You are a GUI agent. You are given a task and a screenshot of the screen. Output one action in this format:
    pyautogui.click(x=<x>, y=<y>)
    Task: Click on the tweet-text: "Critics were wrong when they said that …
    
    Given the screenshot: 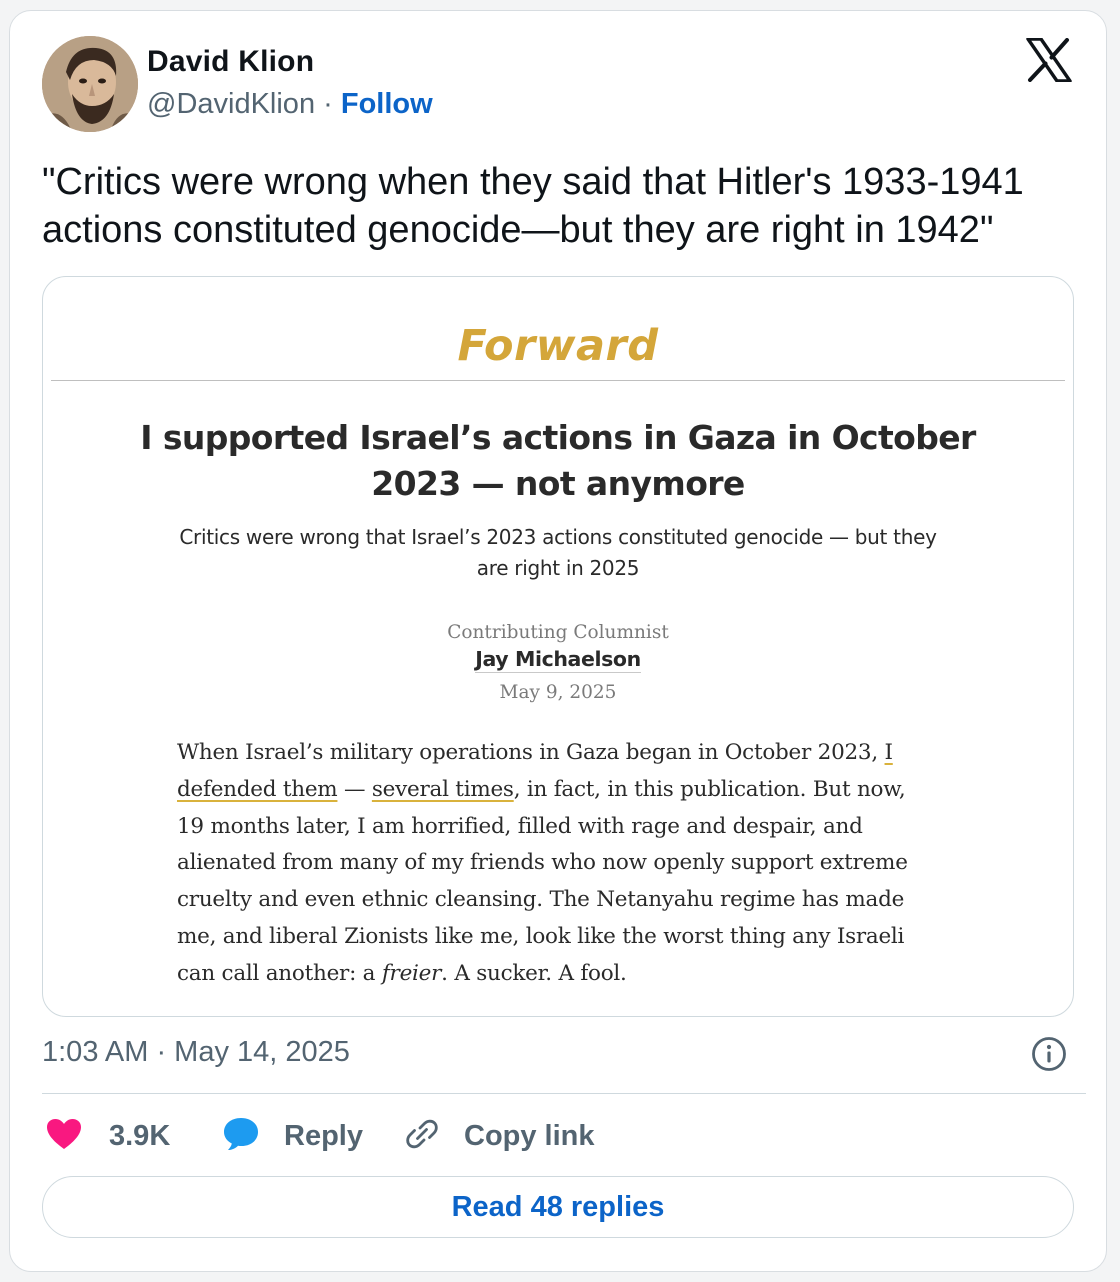 What is the action you would take?
    pyautogui.click(x=533, y=206)
    